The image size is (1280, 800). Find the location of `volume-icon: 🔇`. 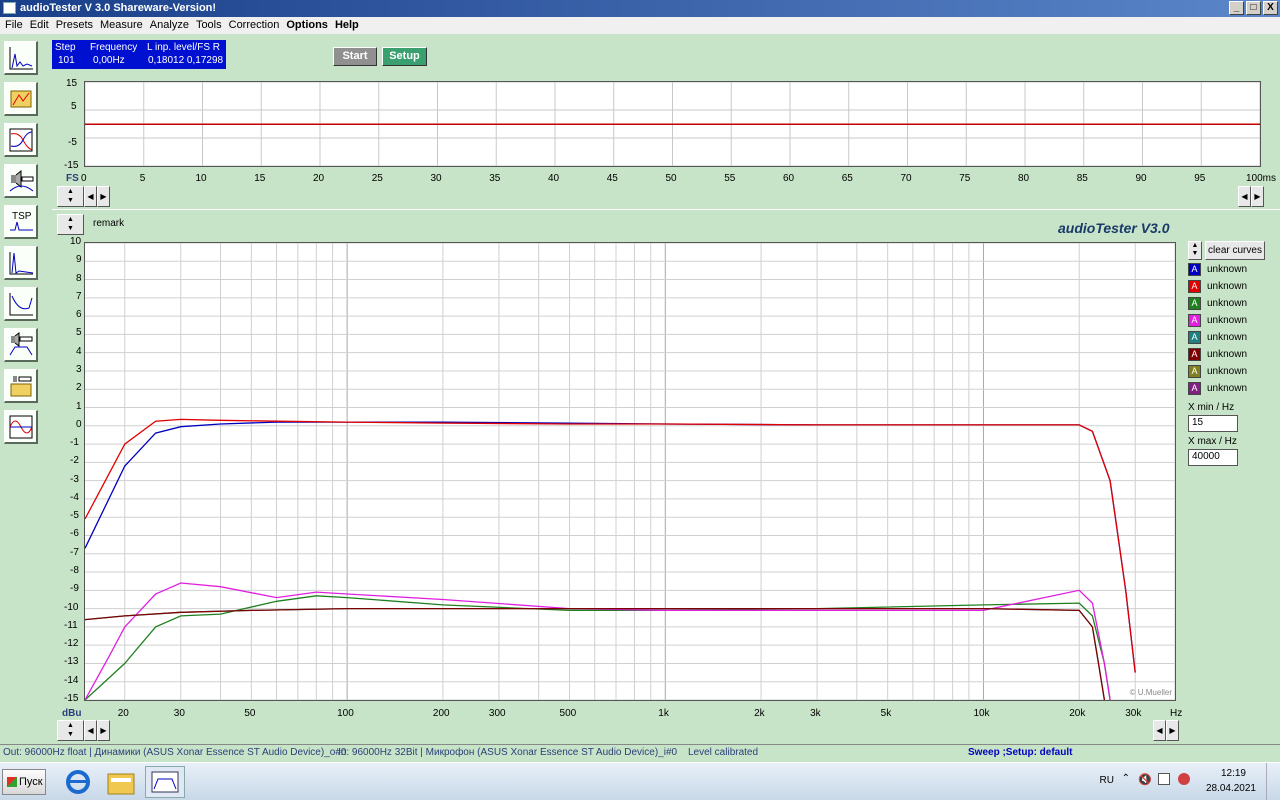

volume-icon: 🔇 is located at coordinates (1145, 779).